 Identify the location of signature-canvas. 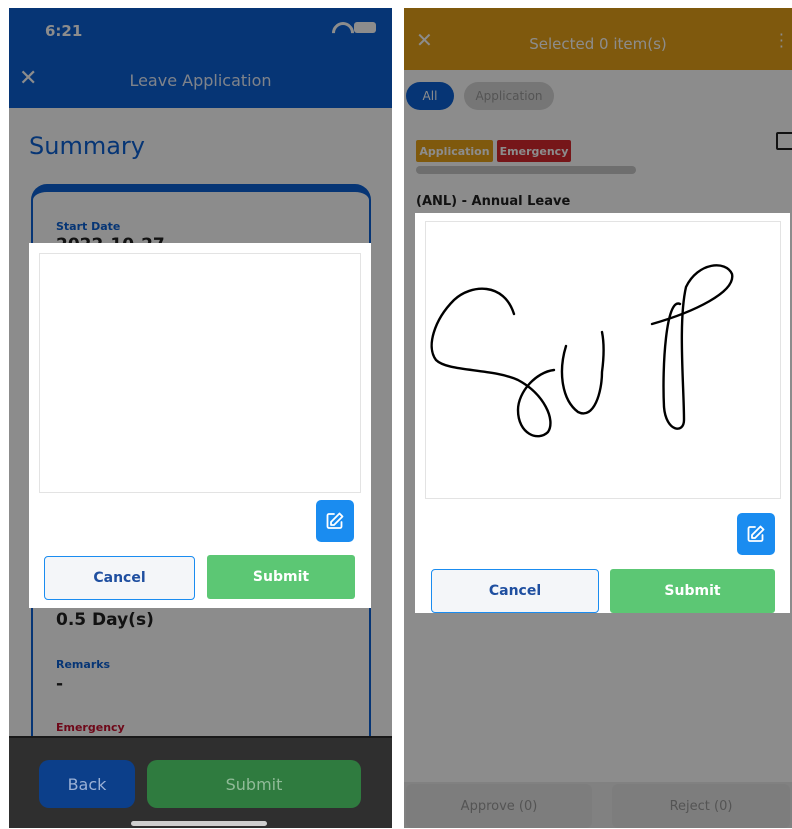
(200, 373).